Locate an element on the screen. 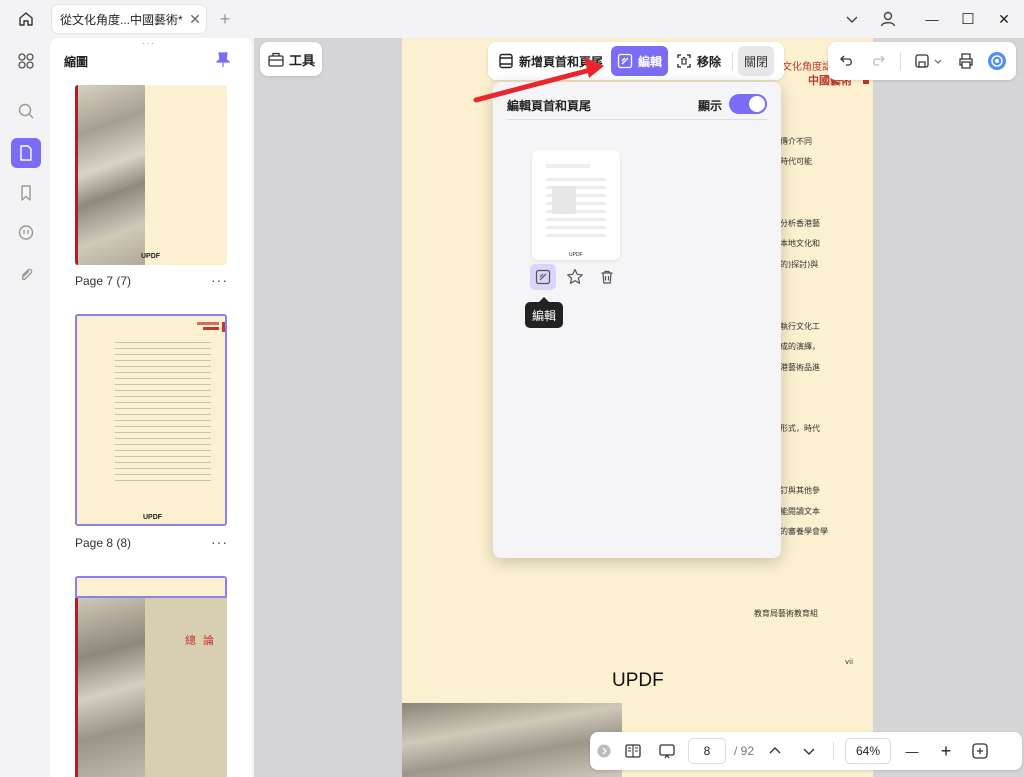 Image resolution: width=1024 pixels, height=777 pixels. tabs-dropdown-button is located at coordinates (852, 19).